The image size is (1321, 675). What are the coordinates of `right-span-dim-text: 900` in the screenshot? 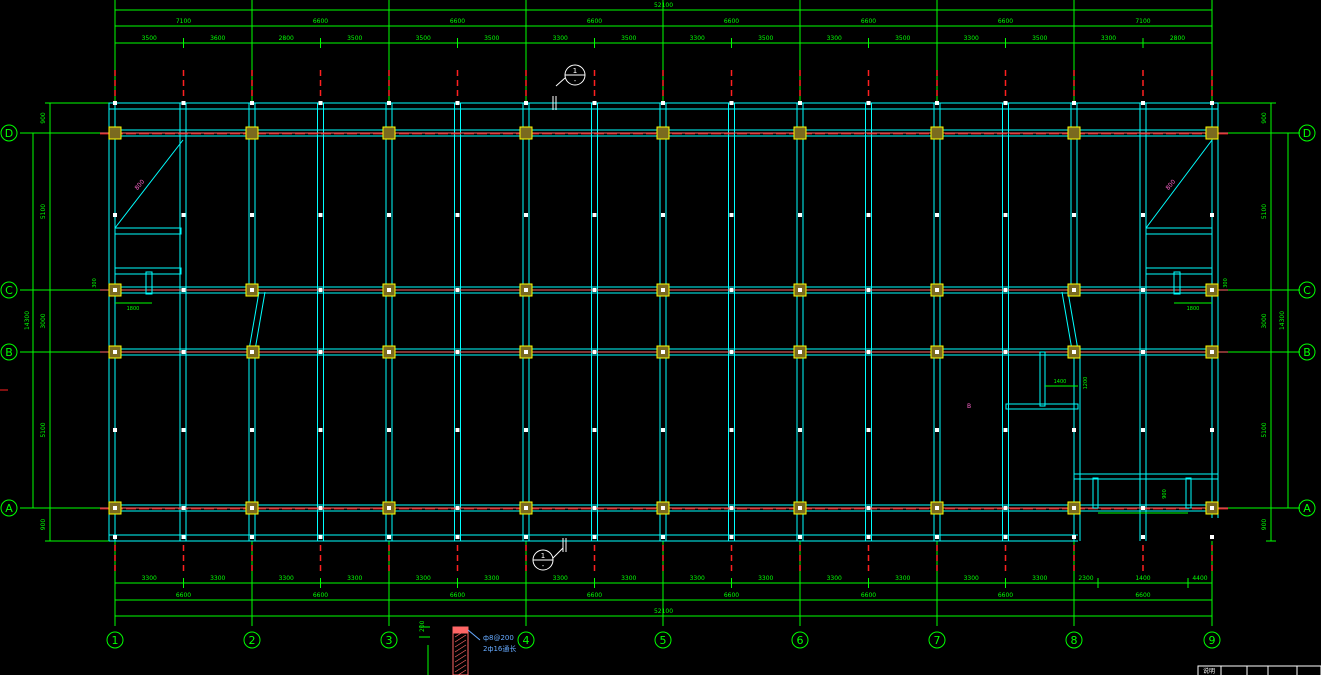 It's located at (1264, 525).